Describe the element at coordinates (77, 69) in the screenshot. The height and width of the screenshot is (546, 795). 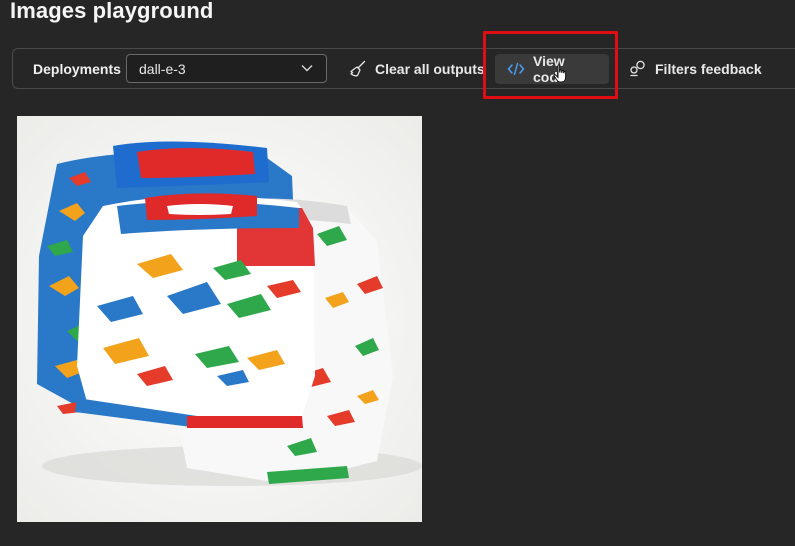
I see `deployments-label: Deployments` at that location.